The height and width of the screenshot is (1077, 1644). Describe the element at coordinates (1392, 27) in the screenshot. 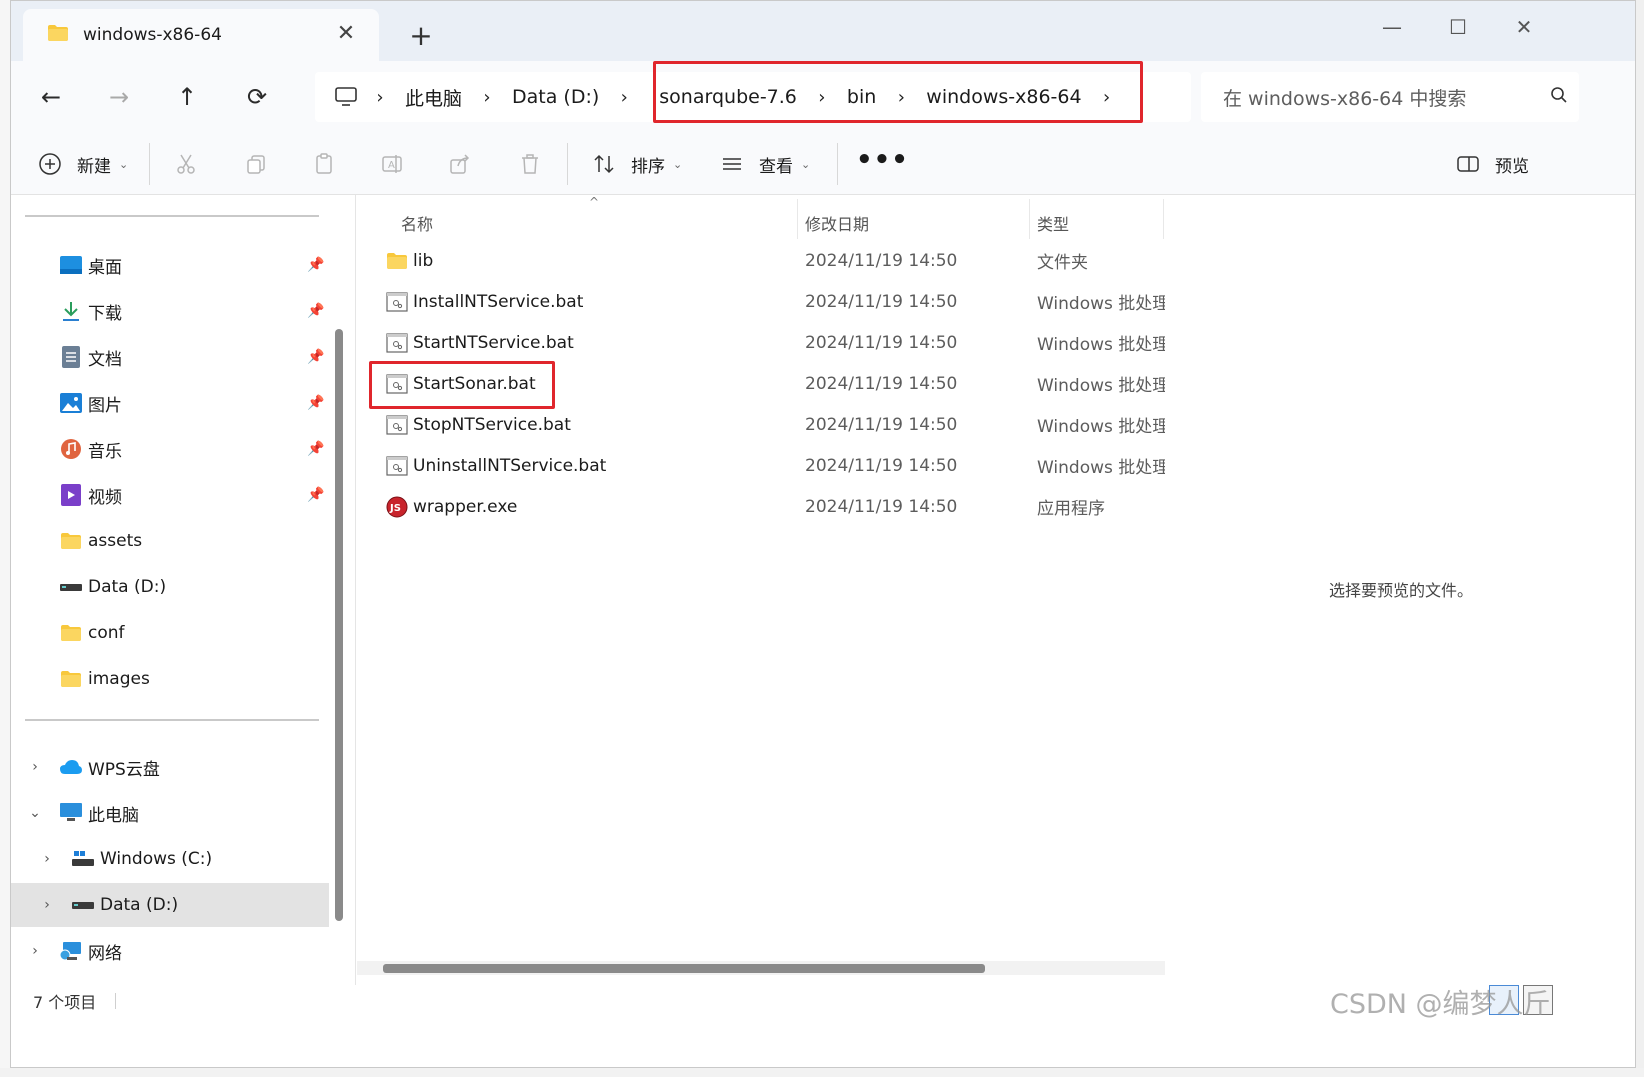

I see `minimize-button: —` at that location.